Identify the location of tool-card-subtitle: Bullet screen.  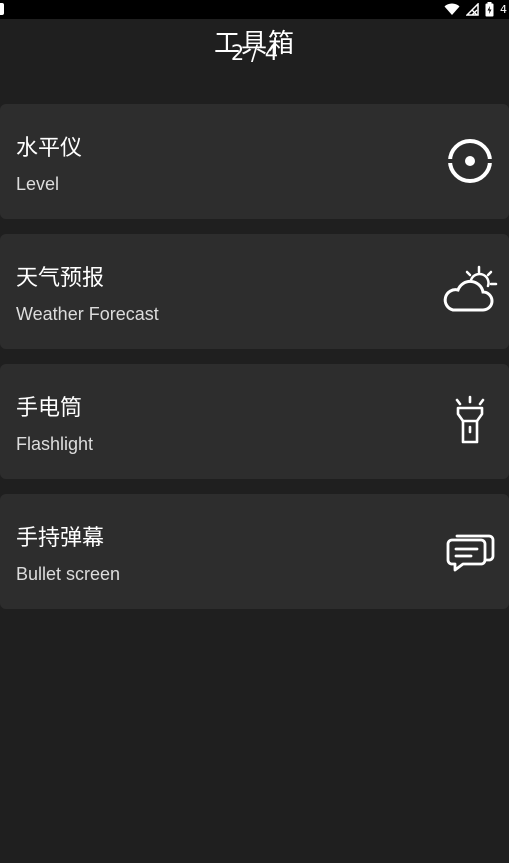
(68, 574).